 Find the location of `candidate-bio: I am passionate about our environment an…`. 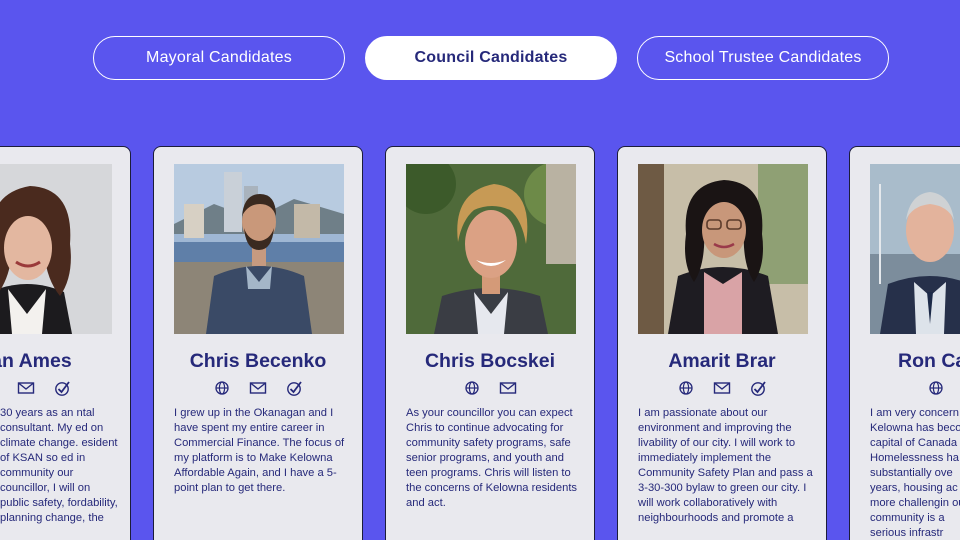

candidate-bio: I am passionate about our environment an… is located at coordinates (725, 465).